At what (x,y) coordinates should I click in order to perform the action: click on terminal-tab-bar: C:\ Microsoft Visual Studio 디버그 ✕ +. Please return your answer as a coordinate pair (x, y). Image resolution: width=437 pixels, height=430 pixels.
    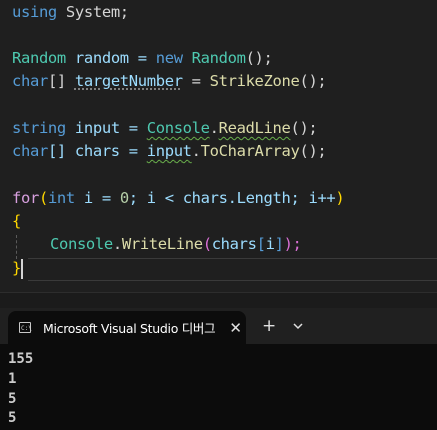
    Looking at the image, I should click on (218, 326).